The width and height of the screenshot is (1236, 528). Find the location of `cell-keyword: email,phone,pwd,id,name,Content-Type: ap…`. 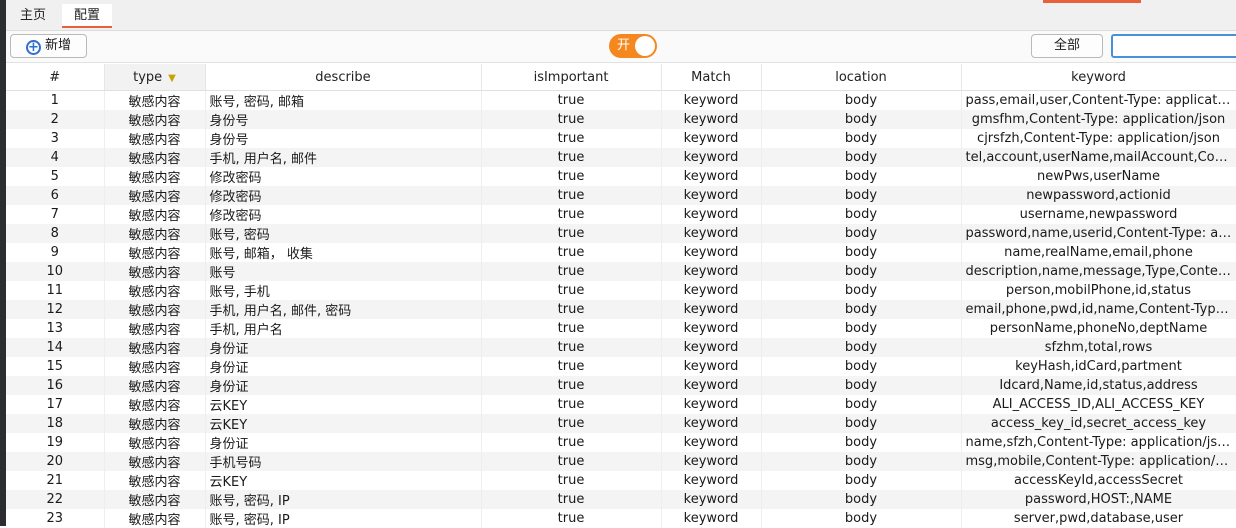

cell-keyword: email,phone,pwd,id,name,Content-Type: ap… is located at coordinates (1098, 309).